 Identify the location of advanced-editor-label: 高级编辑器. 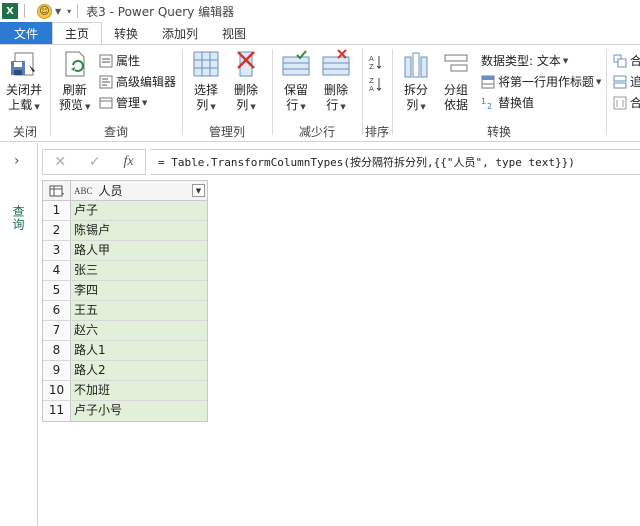
(146, 82).